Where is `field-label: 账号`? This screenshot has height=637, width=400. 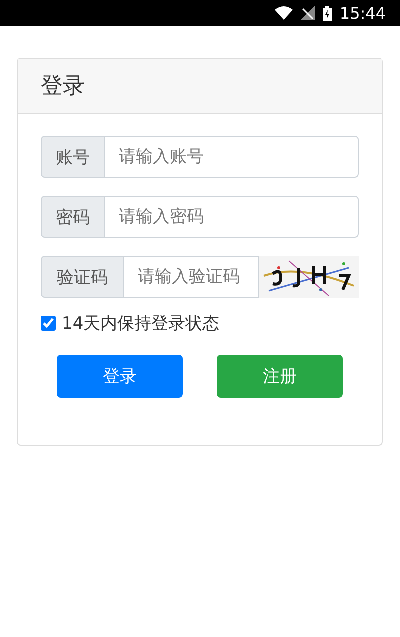 field-label: 账号 is located at coordinates (73, 157).